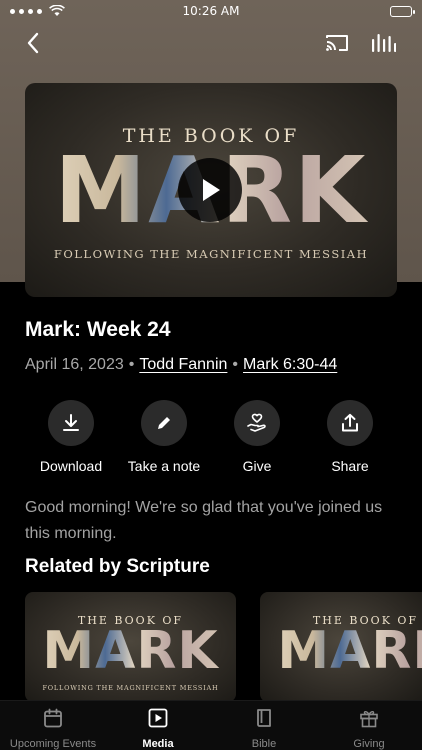 The image size is (422, 750). I want to click on download-icon-circle, so click(71, 423).